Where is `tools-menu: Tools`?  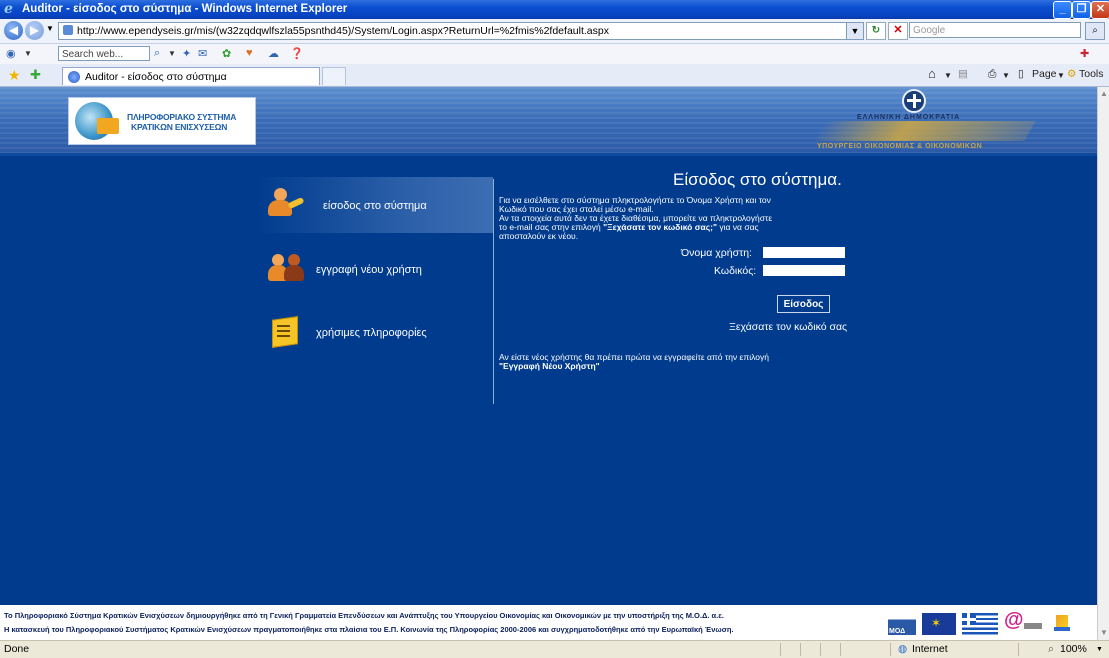 tools-menu: Tools is located at coordinates (1091, 74).